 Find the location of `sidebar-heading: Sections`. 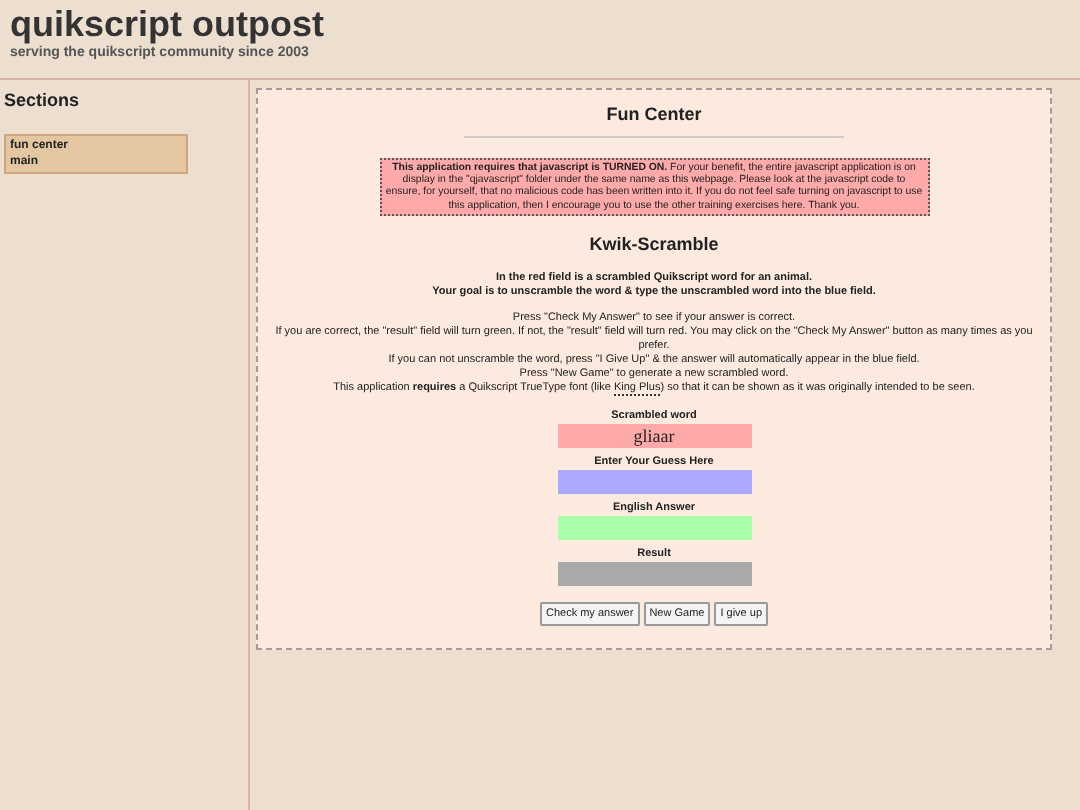

sidebar-heading: Sections is located at coordinates (42, 101).